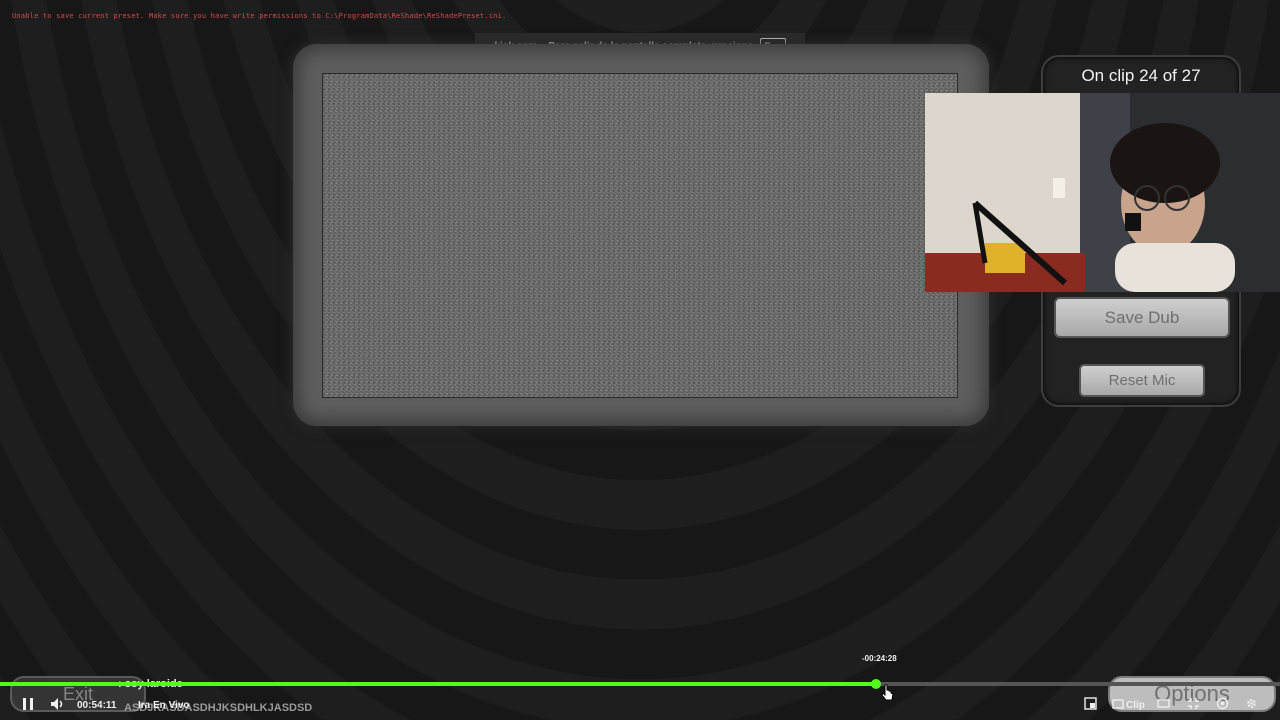 The width and height of the screenshot is (1280, 720). Describe the element at coordinates (28, 704) in the screenshot. I see `pause-icon` at that location.